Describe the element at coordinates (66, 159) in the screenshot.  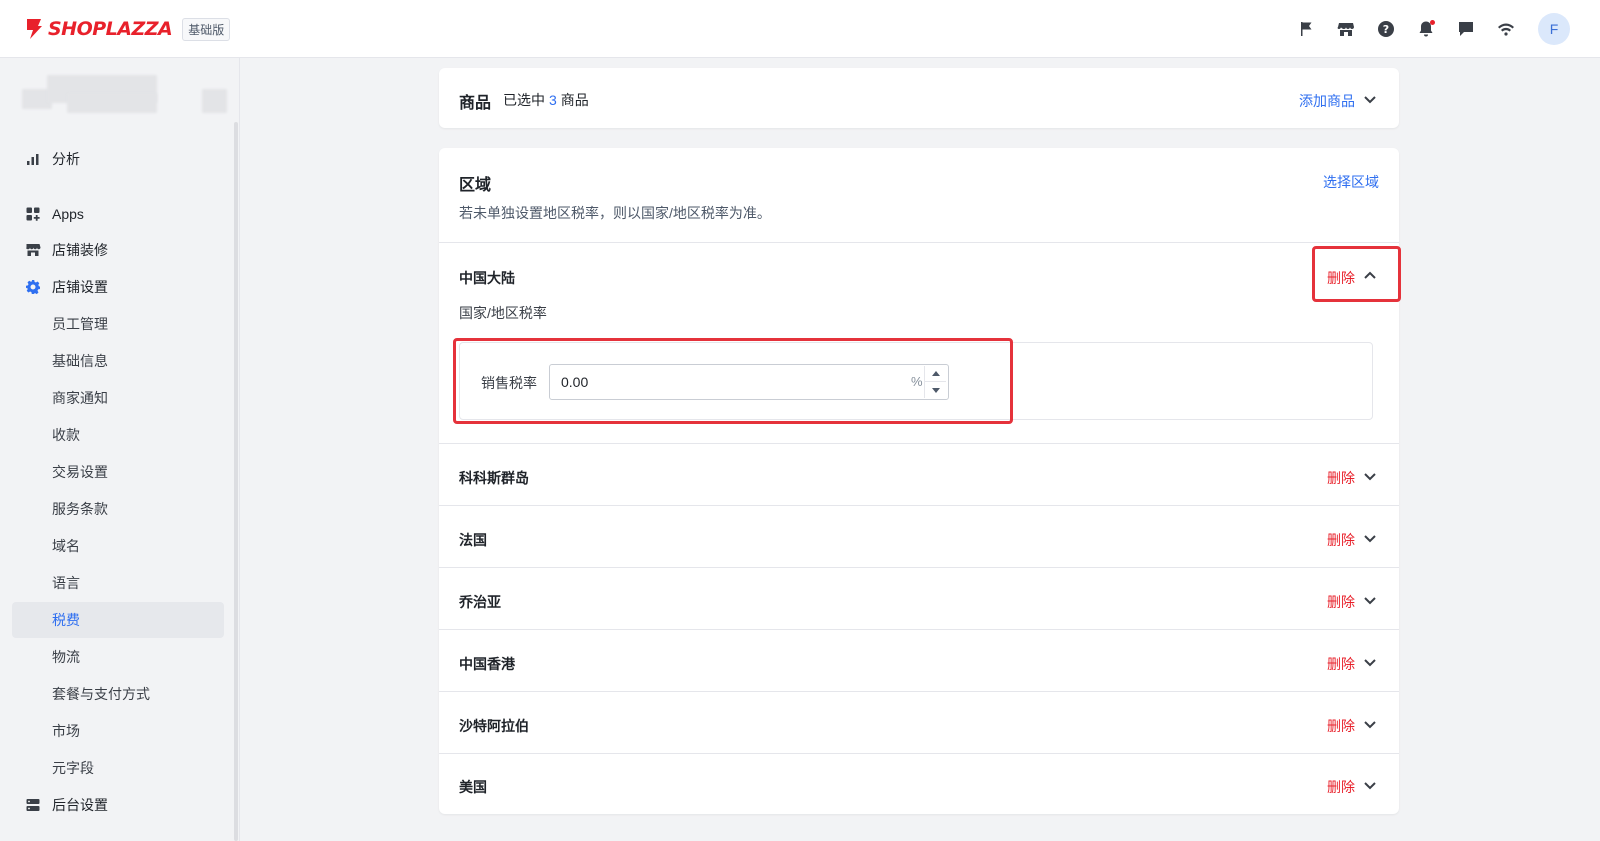
I see `sidebar-item-label: 分析` at that location.